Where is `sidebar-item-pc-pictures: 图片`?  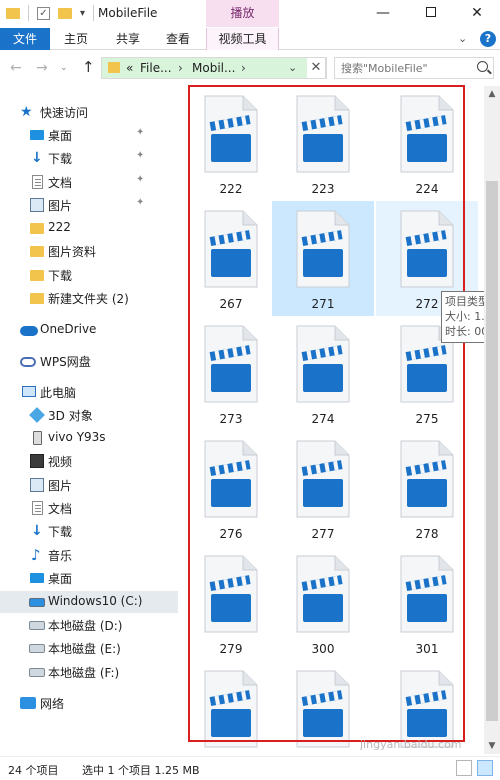 sidebar-item-pc-pictures: 图片 is located at coordinates (89, 485).